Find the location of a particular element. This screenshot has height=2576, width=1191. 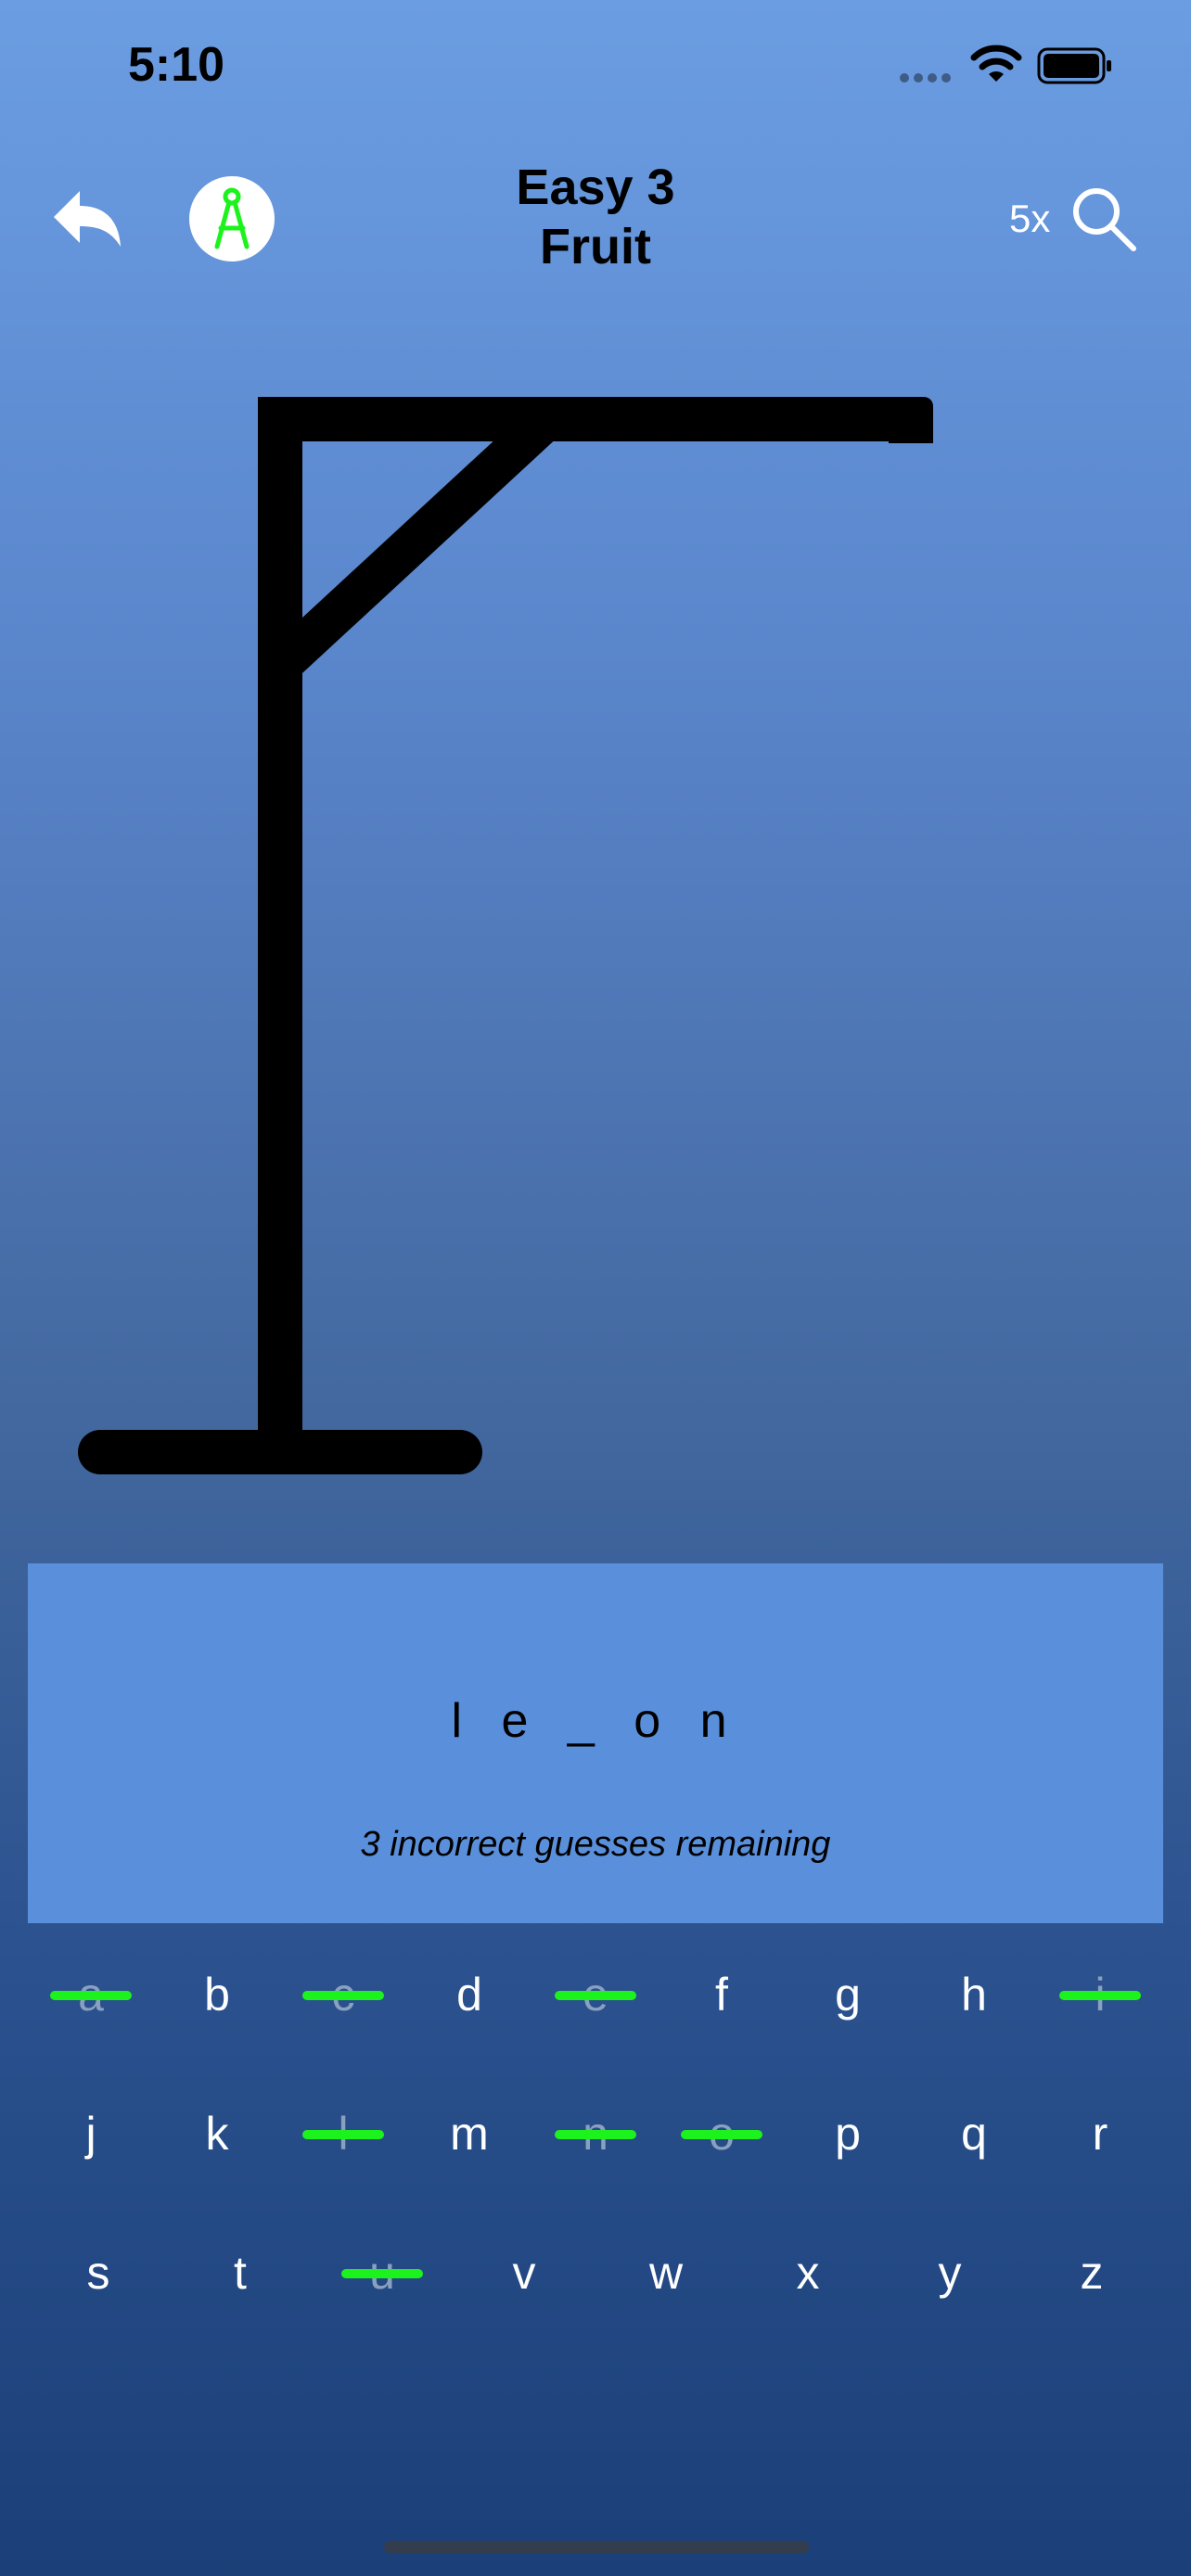

gallows-brace is located at coordinates (412, 543).